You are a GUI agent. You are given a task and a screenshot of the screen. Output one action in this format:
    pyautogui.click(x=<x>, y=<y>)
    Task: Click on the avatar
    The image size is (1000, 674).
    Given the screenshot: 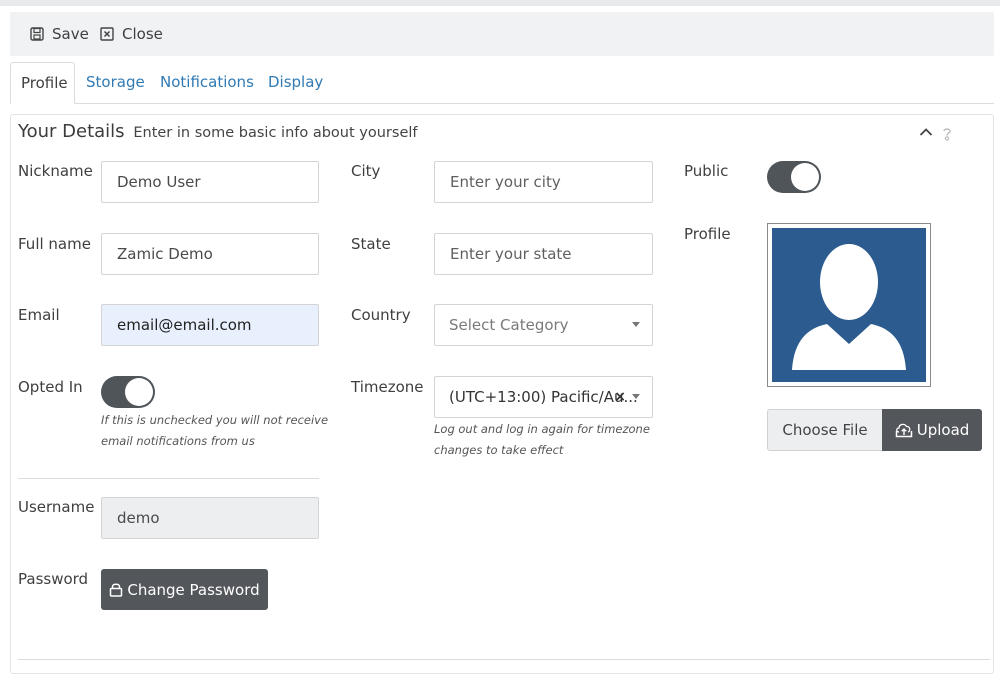 What is the action you would take?
    pyautogui.click(x=849, y=305)
    